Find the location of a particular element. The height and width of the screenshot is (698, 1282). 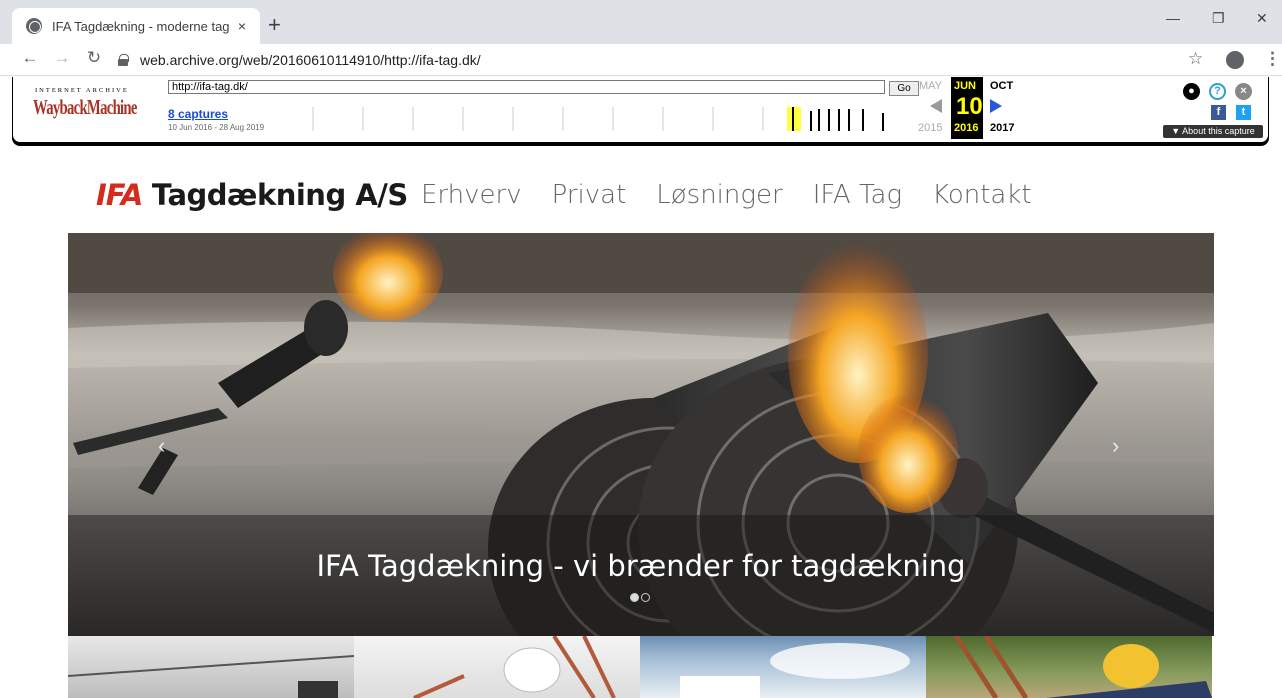

back-arrow-icon: ← is located at coordinates (30, 58).